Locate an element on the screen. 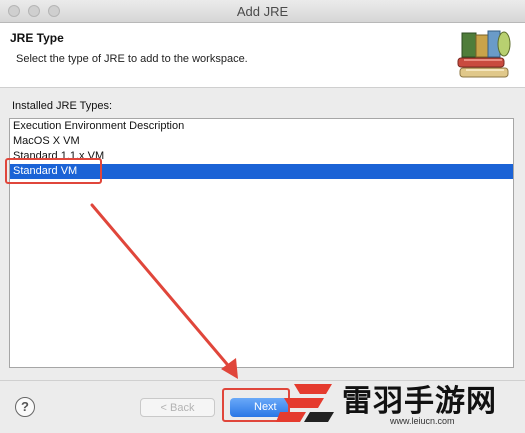 This screenshot has width=525, height=433. annotation-highlight-standard-vm is located at coordinates (53, 171).